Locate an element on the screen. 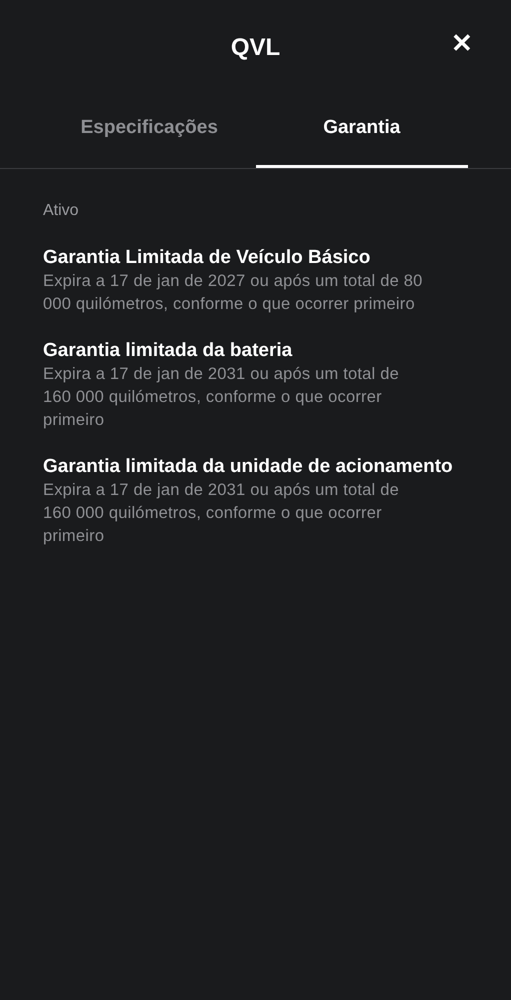 This screenshot has width=511, height=1000. warranty-title: Garantia limitada da bateria is located at coordinates (168, 350).